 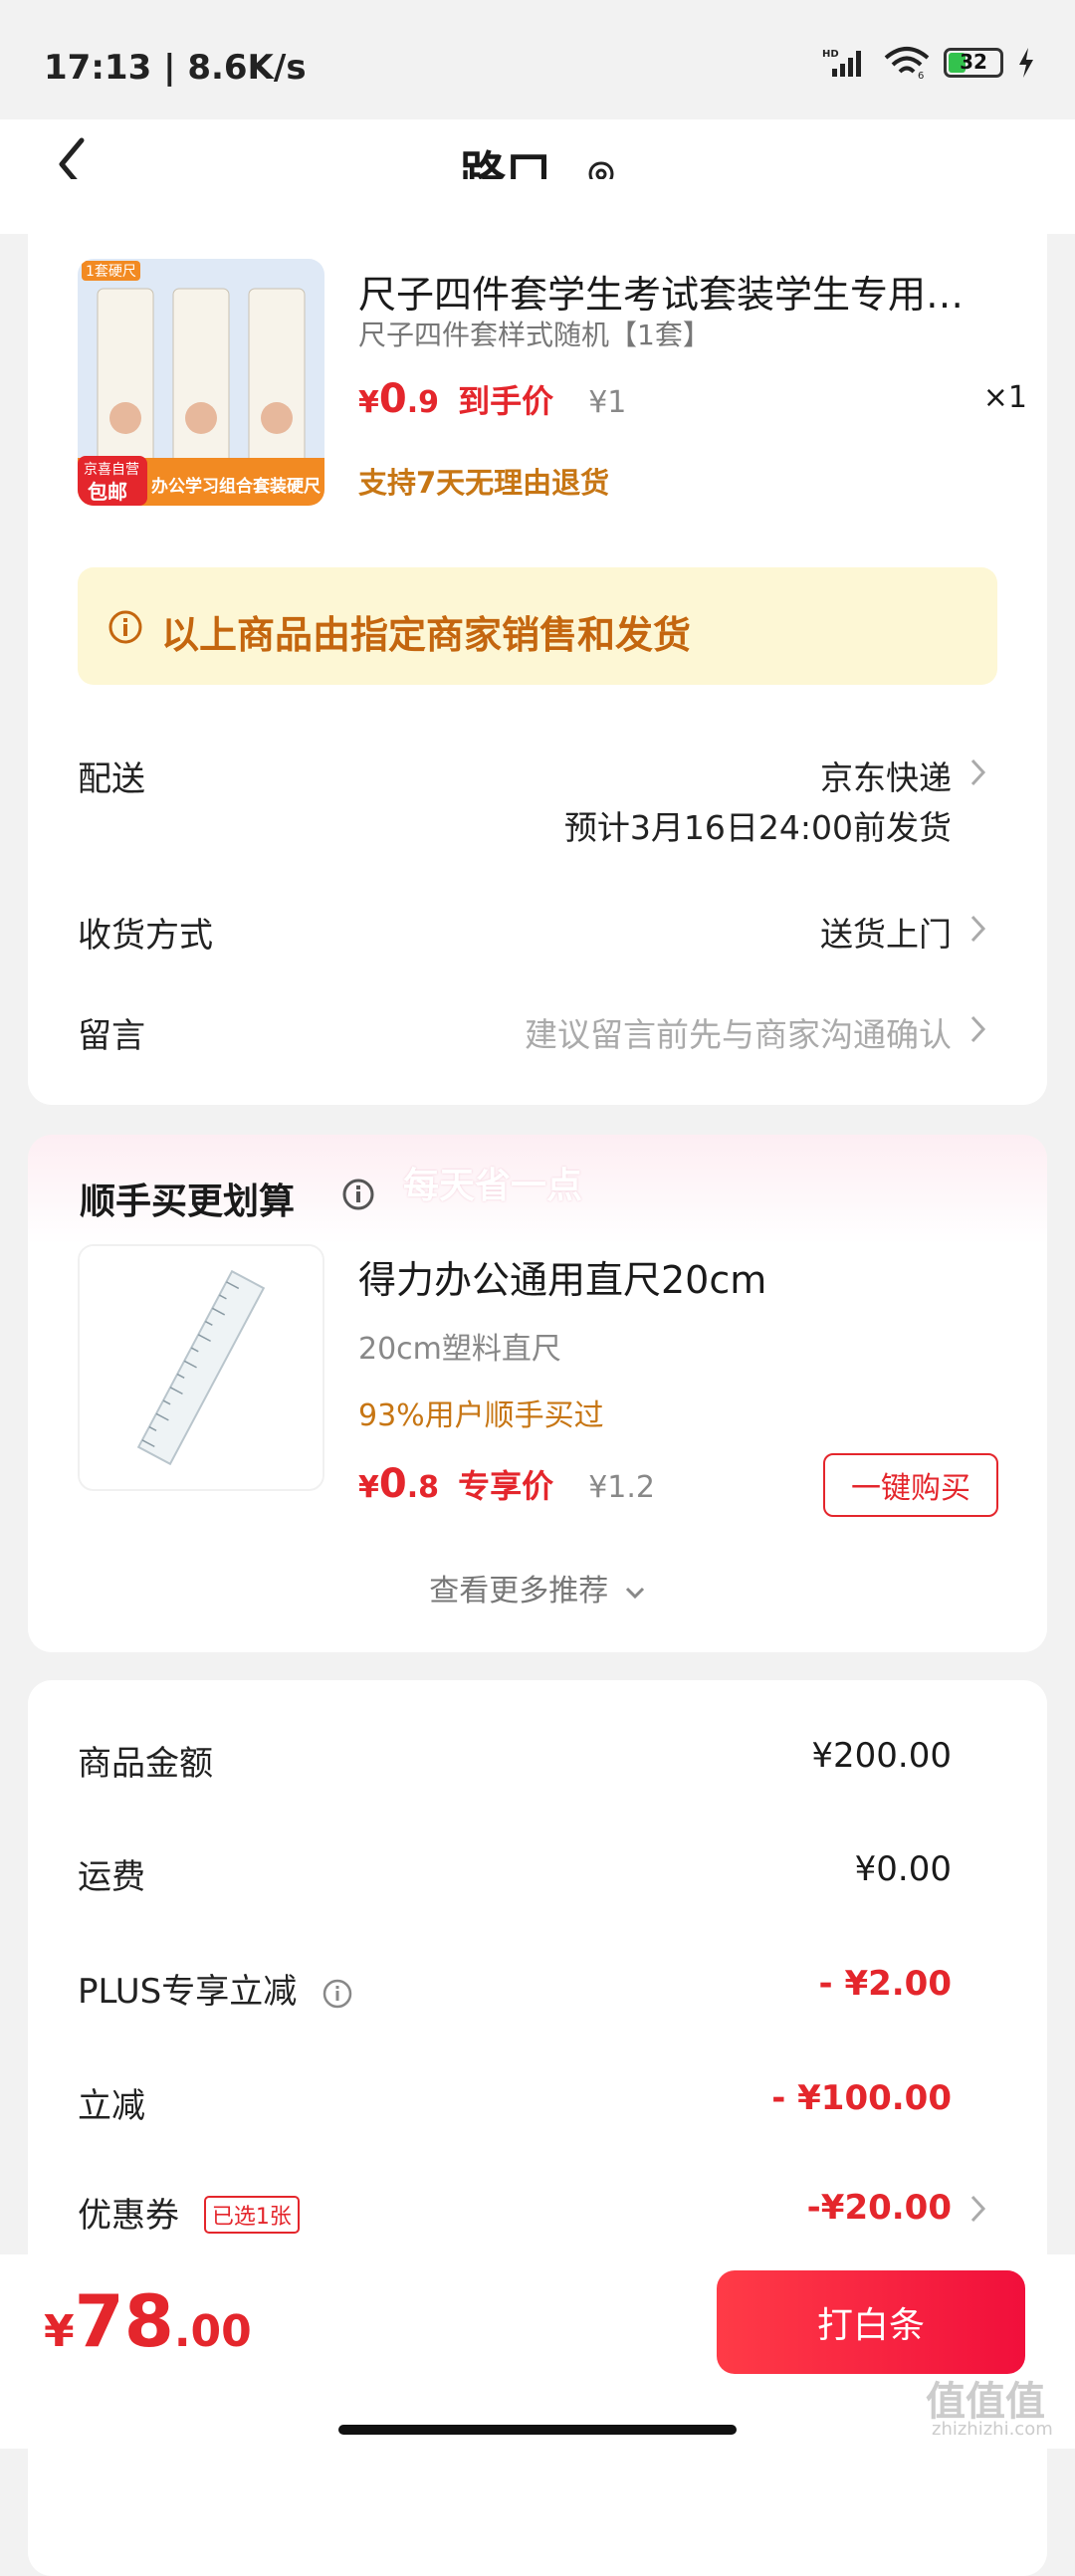 I want to click on status-icons: HD 6 32, so click(x=929, y=63).